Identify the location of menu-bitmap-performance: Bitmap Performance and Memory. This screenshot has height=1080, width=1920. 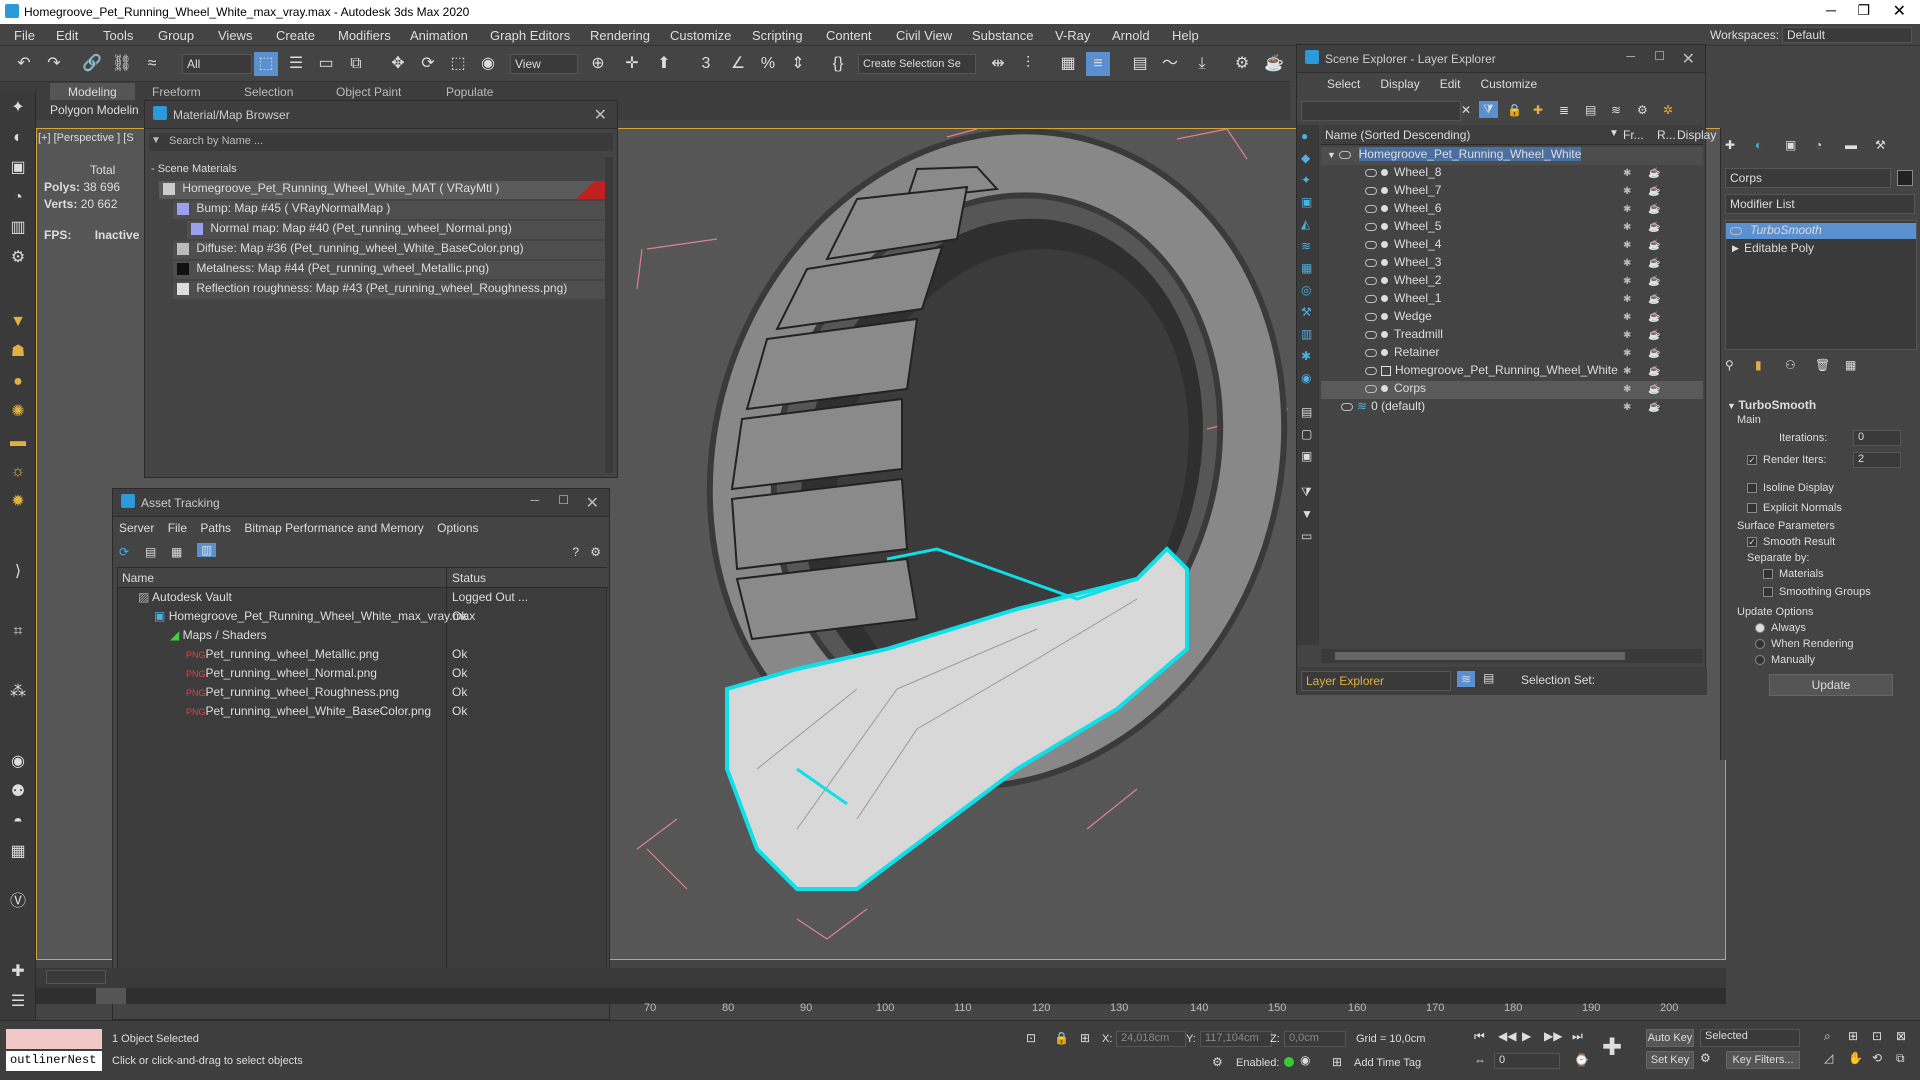
(333, 528).